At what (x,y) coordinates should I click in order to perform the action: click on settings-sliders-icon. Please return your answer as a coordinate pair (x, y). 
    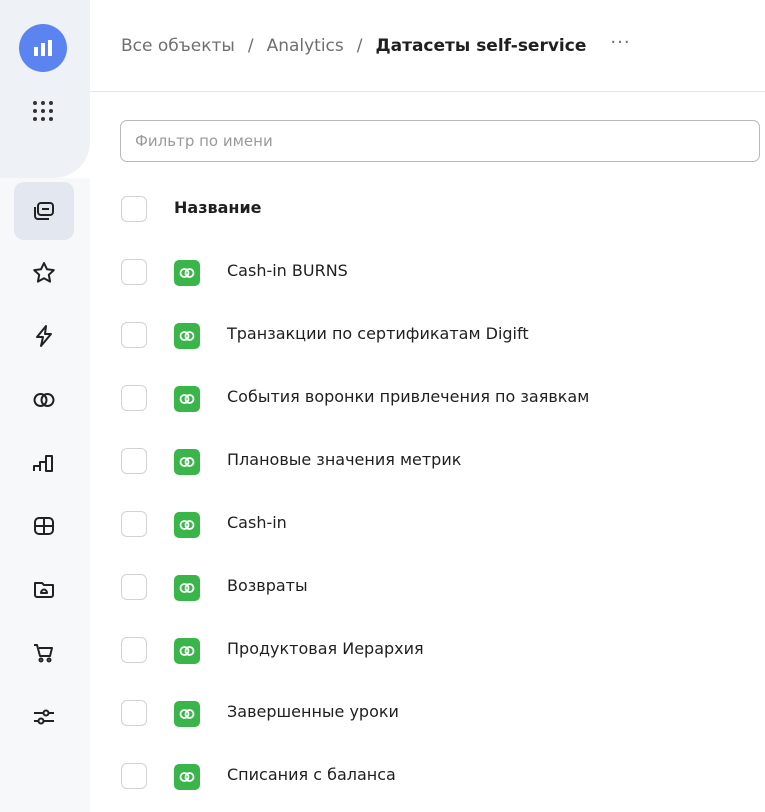
    Looking at the image, I should click on (44, 717).